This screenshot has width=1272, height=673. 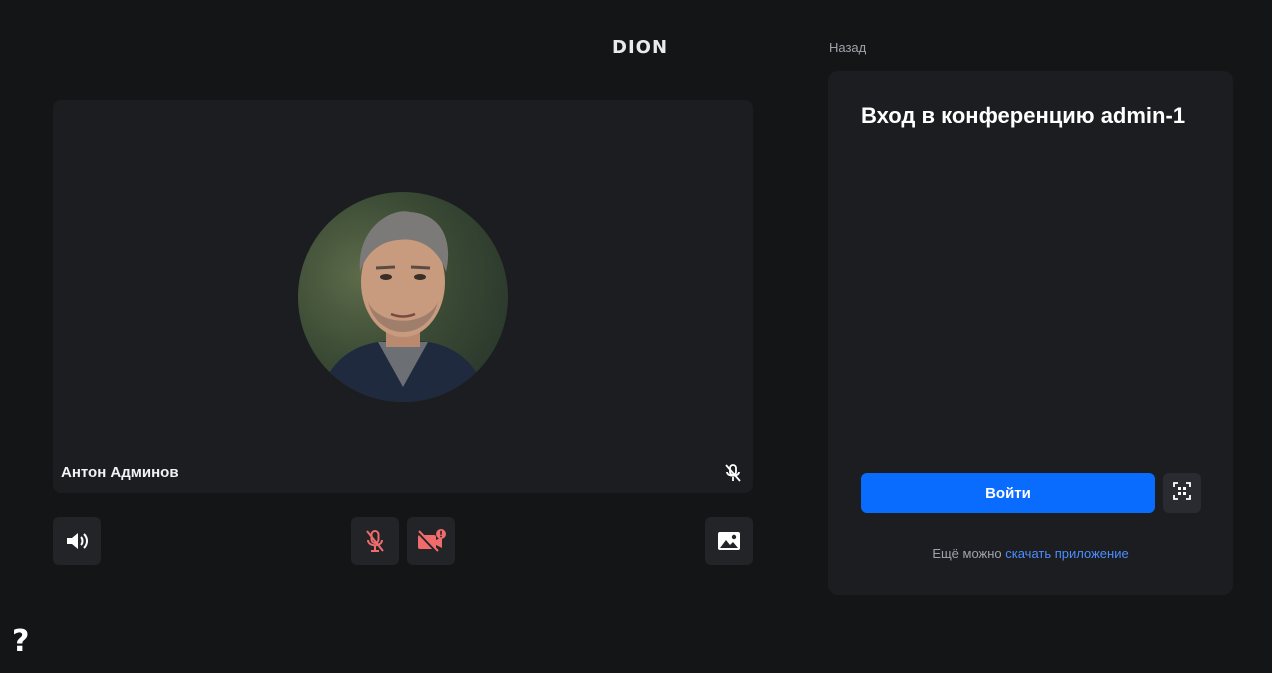 I want to click on participant-avatar, so click(x=403, y=297).